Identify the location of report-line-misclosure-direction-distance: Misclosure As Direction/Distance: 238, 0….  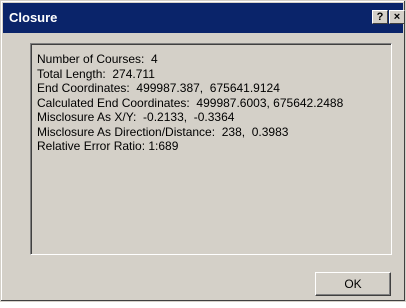
(163, 131).